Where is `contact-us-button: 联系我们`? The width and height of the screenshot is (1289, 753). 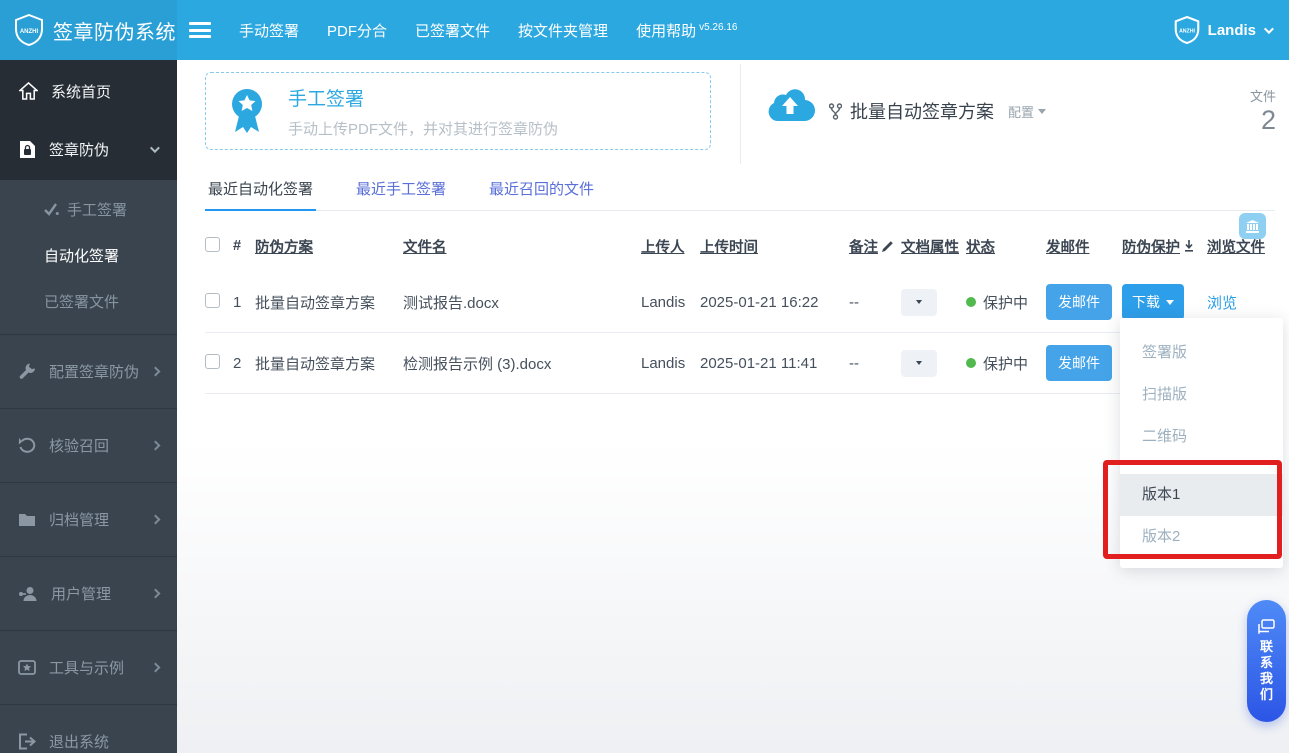
contact-us-button: 联系我们 is located at coordinates (1266, 661).